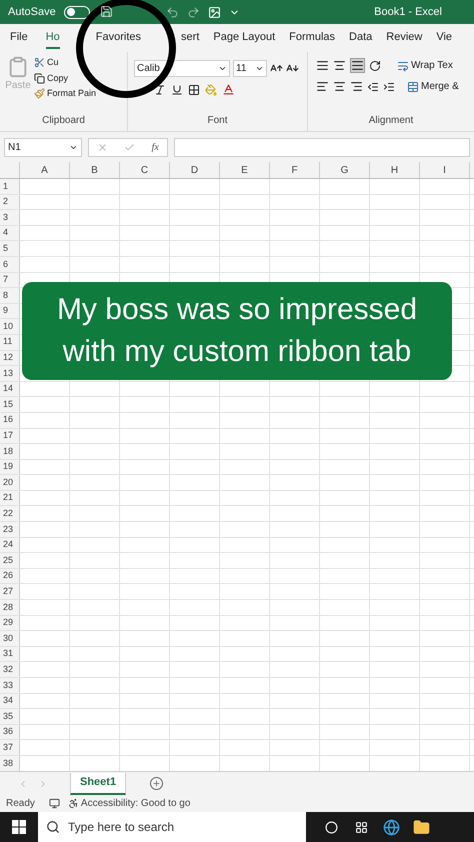 The width and height of the screenshot is (474, 842). I want to click on ribbon-tab: Page Layout, so click(244, 38).